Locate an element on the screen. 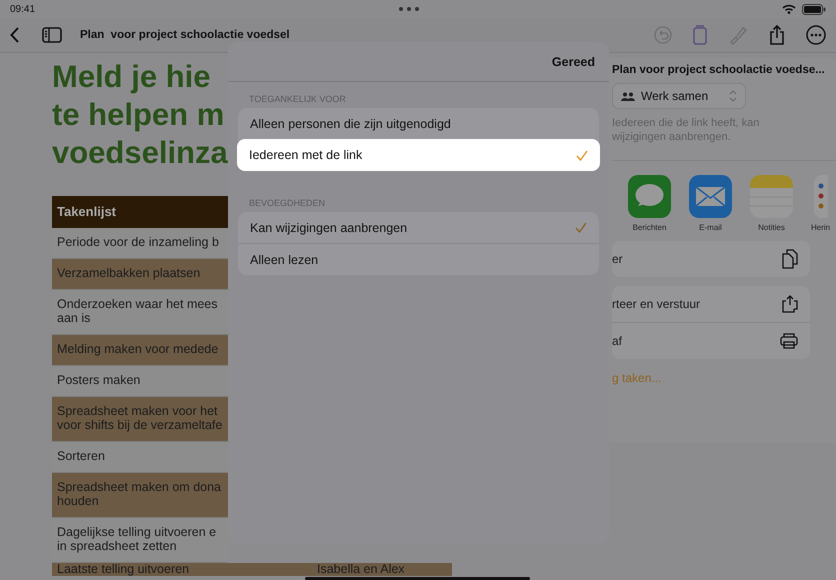  speech-bubble-app-icon is located at coordinates (649, 196).